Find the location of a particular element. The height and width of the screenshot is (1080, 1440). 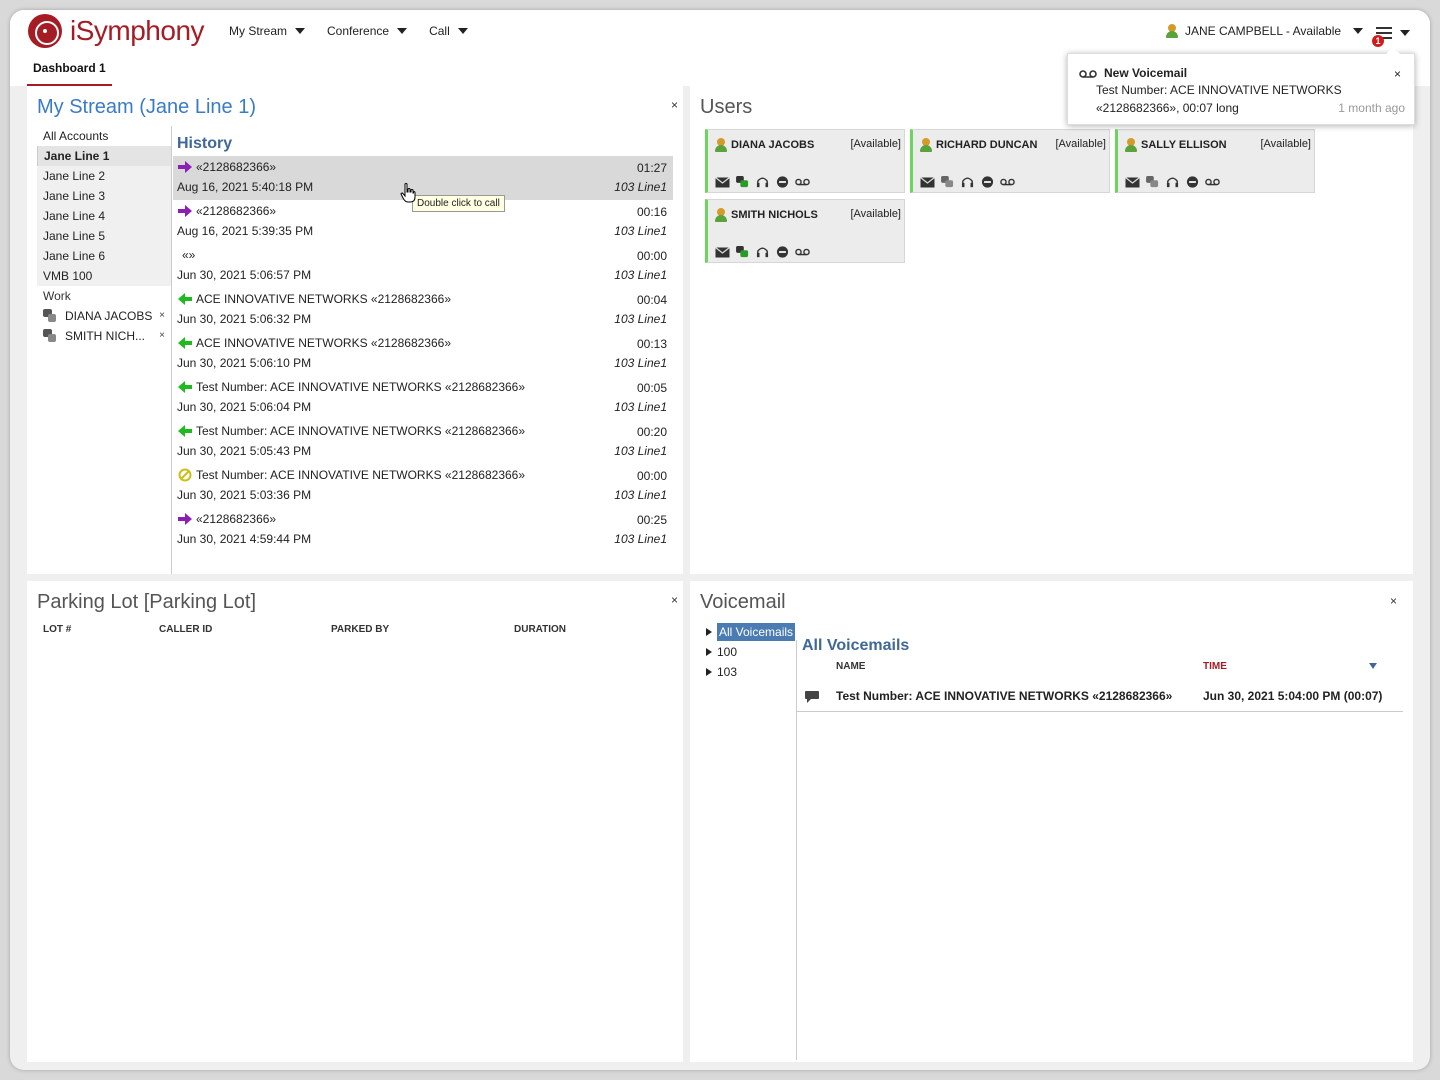

account-item: Jane Line 5 is located at coordinates (104, 236).